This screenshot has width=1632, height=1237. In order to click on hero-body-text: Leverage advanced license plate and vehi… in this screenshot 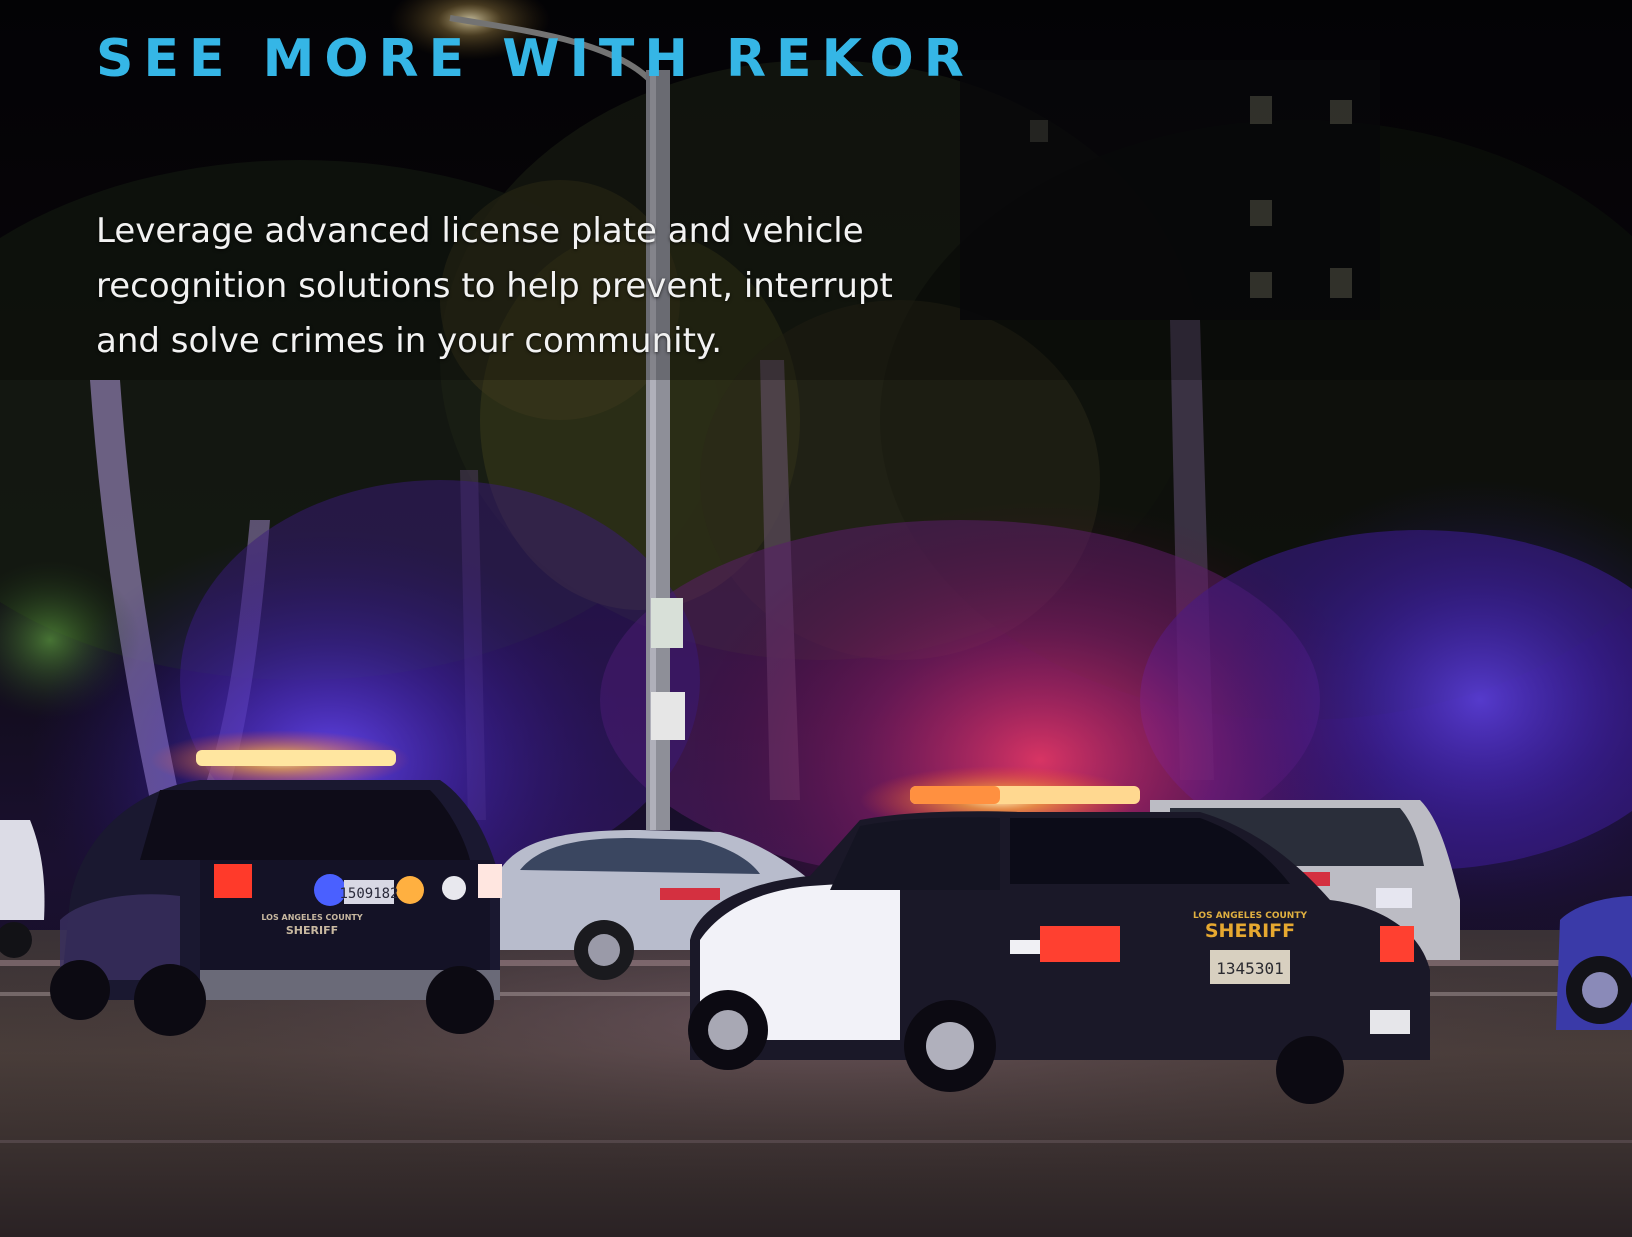, I will do `click(536, 286)`.